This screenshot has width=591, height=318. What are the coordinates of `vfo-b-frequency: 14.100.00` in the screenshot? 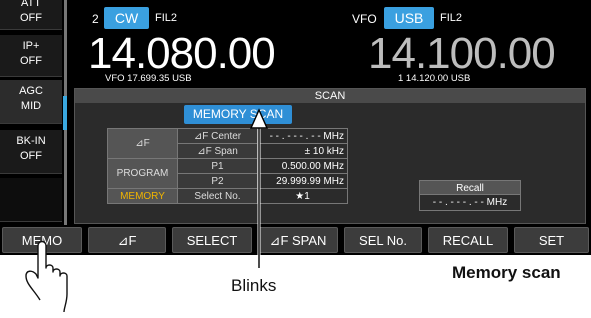 It's located at (462, 54).